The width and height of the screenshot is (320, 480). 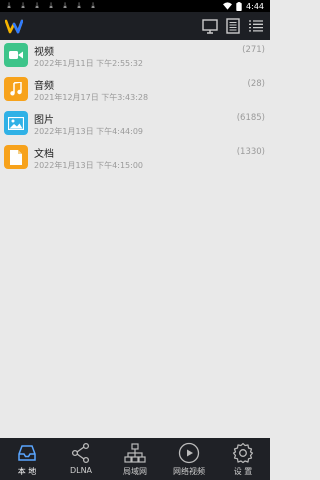 I want to click on nav-dlna: DLNA, so click(x=81, y=459).